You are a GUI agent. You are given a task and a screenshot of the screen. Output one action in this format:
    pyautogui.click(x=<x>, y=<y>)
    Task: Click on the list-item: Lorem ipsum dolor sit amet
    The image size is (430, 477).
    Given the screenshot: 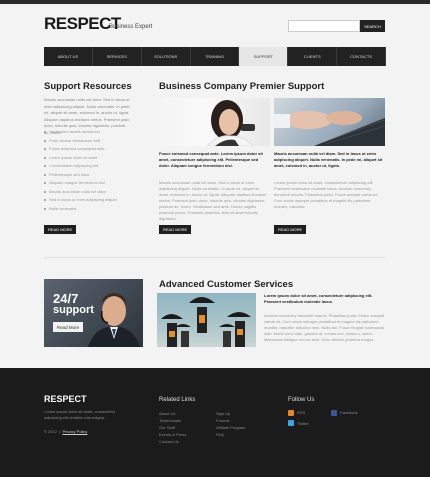 What is the action you would take?
    pyautogui.click(x=80, y=158)
    